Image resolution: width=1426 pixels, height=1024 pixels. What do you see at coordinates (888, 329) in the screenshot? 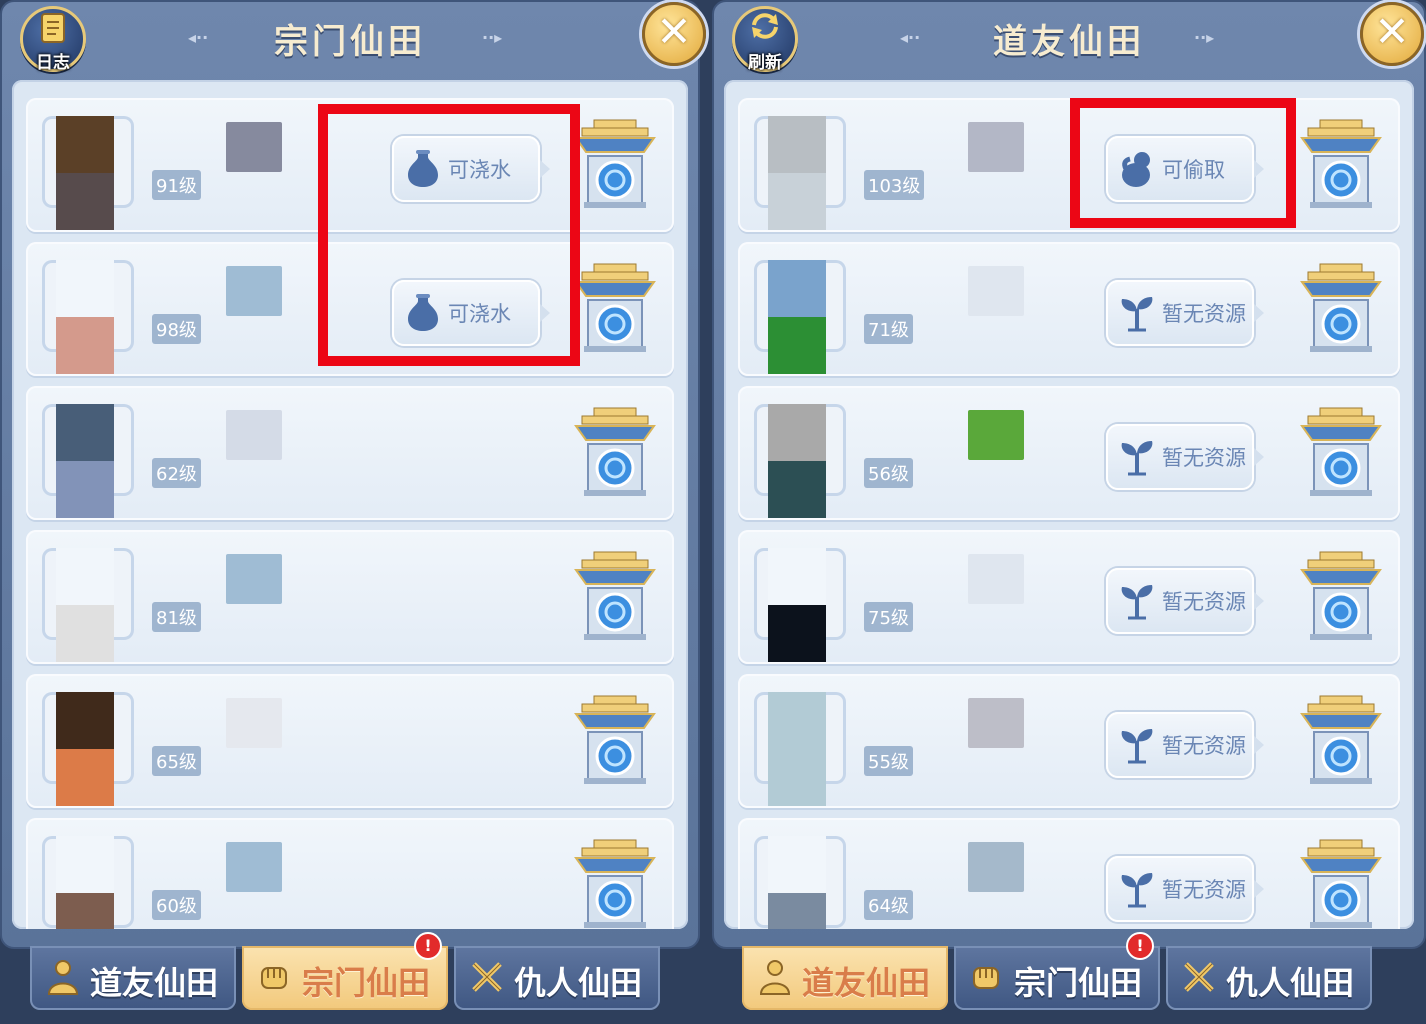
I see `player-level: 71级` at bounding box center [888, 329].